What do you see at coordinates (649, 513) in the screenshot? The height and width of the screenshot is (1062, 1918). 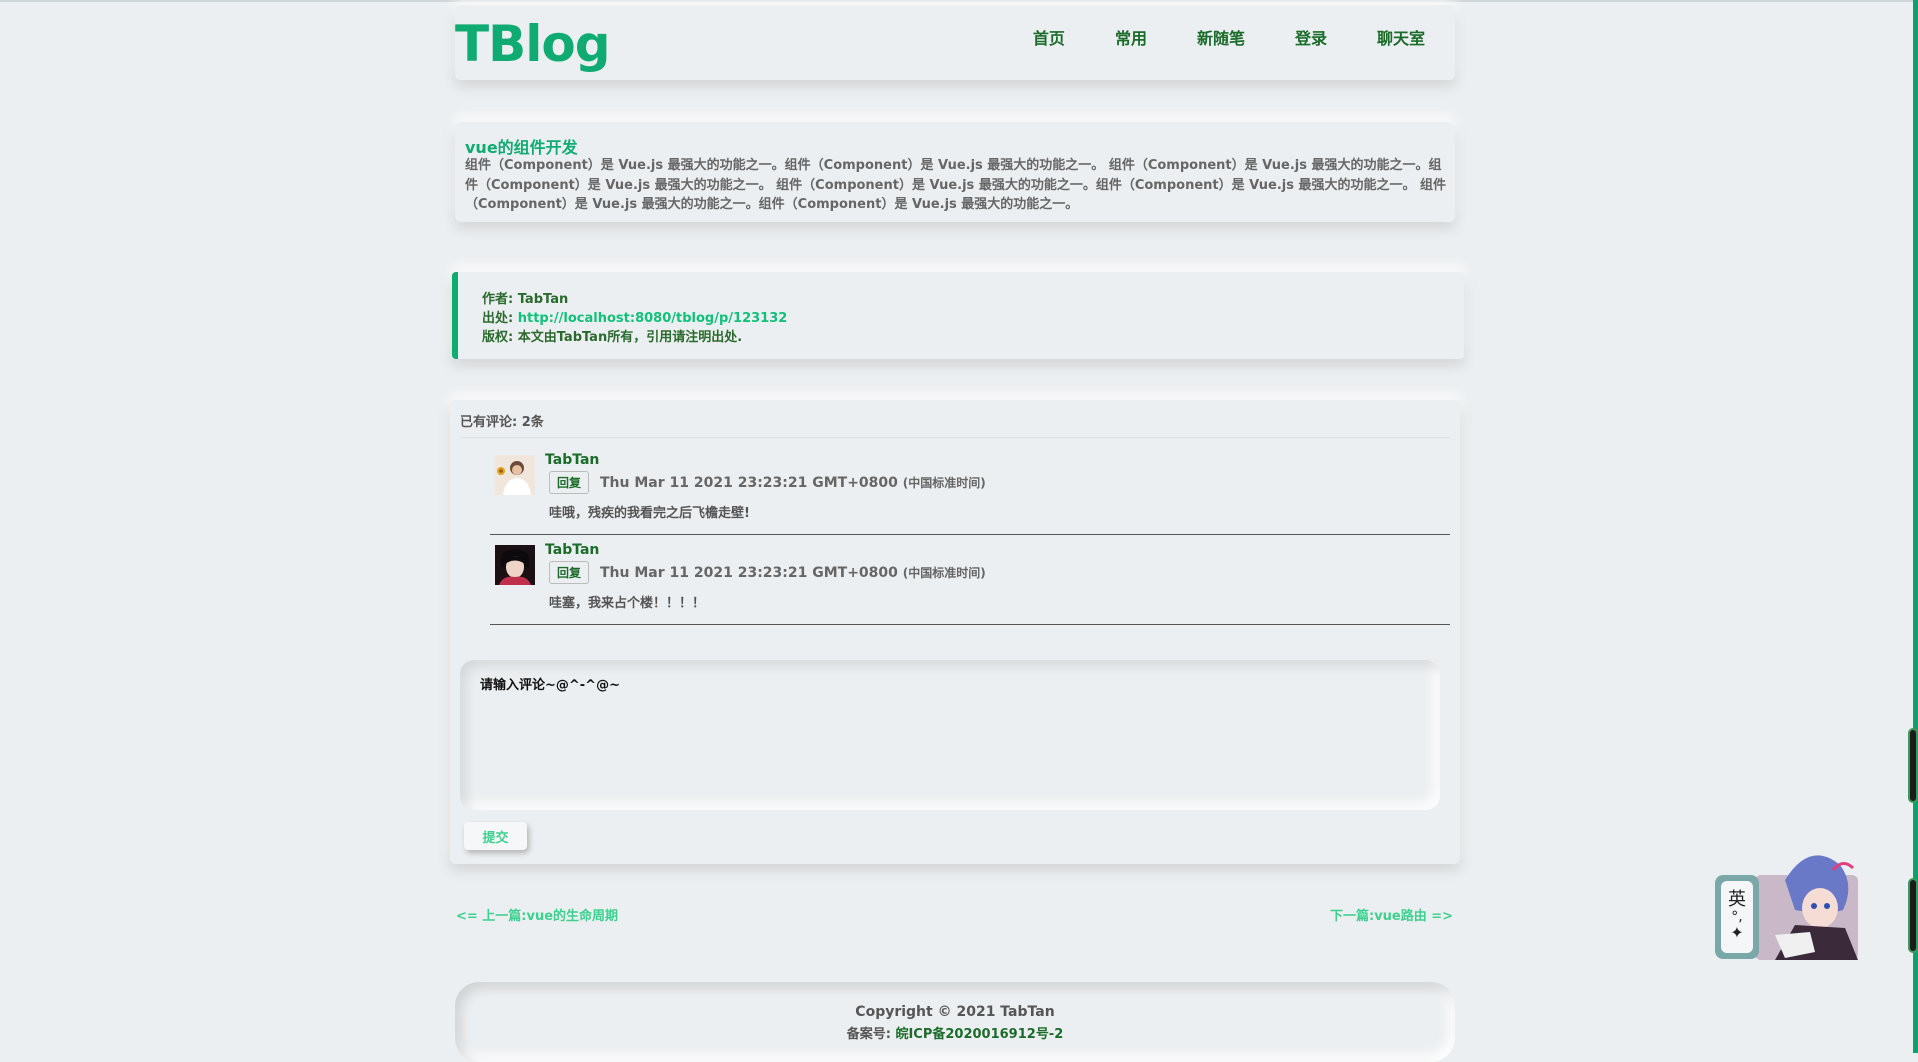 I see `comment-text: 哇哦，残疾的我看完之后飞檐走壁!` at bounding box center [649, 513].